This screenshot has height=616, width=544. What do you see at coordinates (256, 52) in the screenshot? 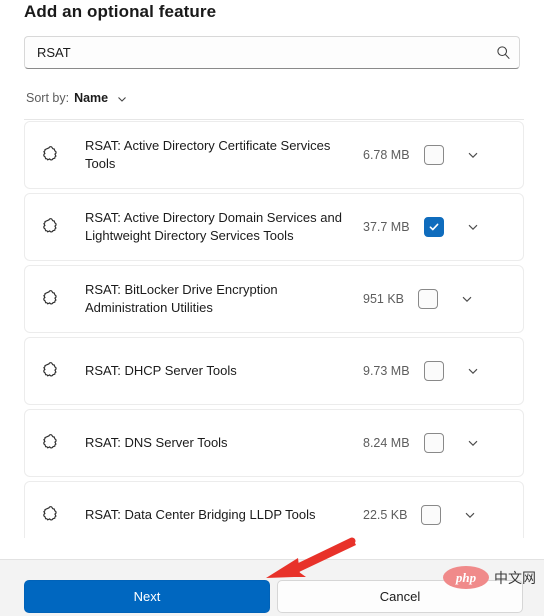
I see `search-input` at bounding box center [256, 52].